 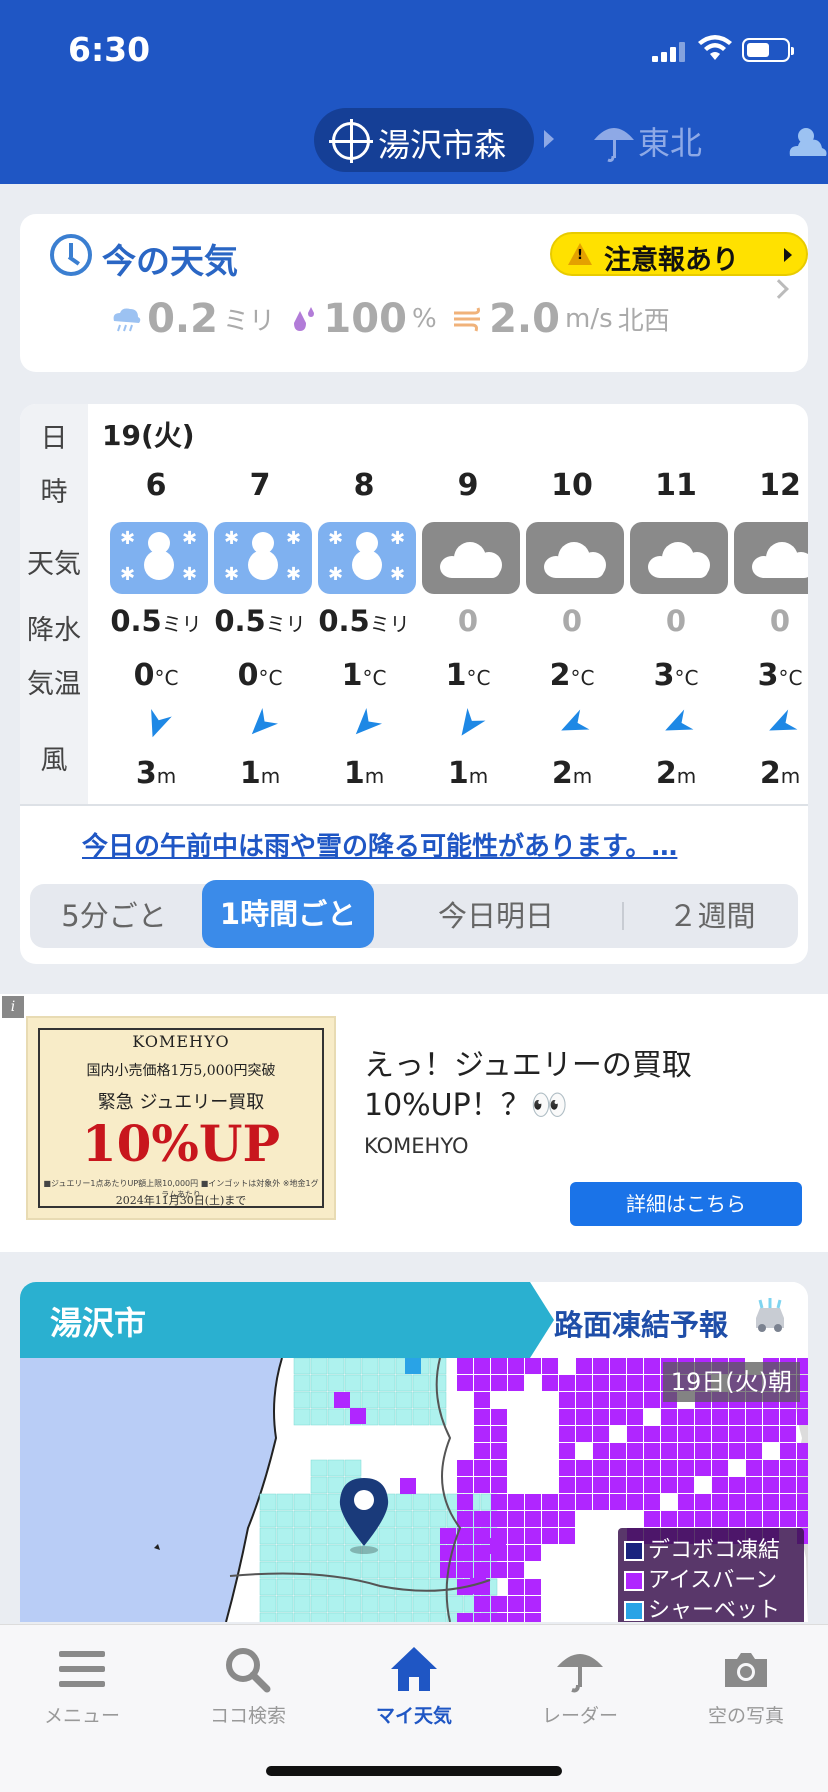 What do you see at coordinates (414, 1687) in the screenshot?
I see `nav-my-weather: マイ天気` at bounding box center [414, 1687].